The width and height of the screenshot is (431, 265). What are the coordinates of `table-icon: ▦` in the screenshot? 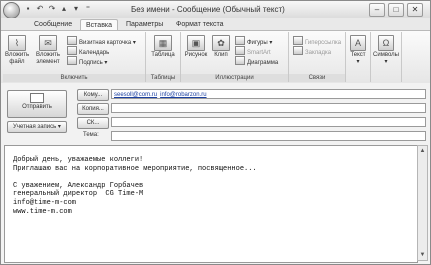 It's located at (163, 43).